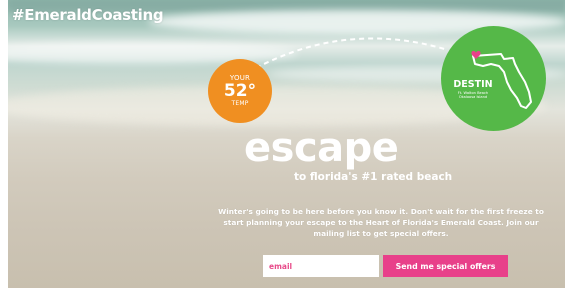 Image resolution: width=565 pixels, height=288 pixels. Describe the element at coordinates (352, 53) in the screenshot. I see `dashed-route-arc` at that location.